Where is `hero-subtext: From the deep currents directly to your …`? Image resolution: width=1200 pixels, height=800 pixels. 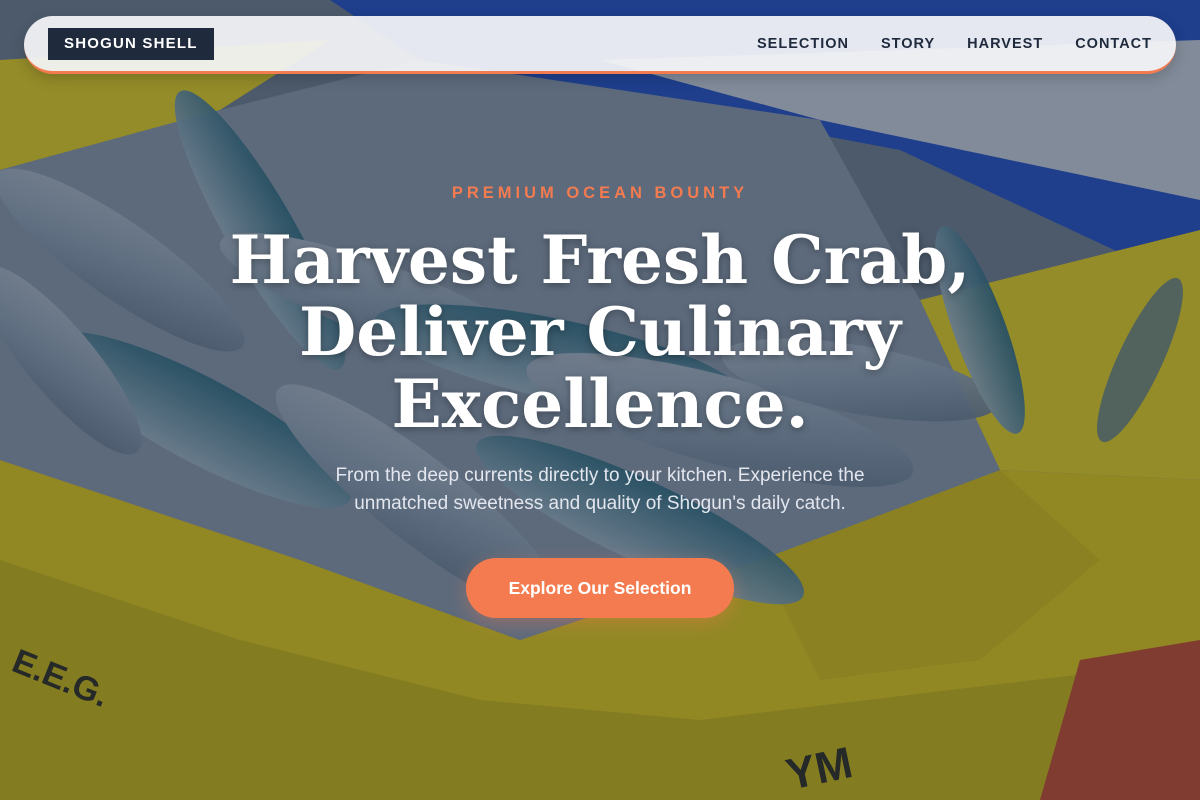 hero-subtext: From the deep currents directly to your … is located at coordinates (600, 489).